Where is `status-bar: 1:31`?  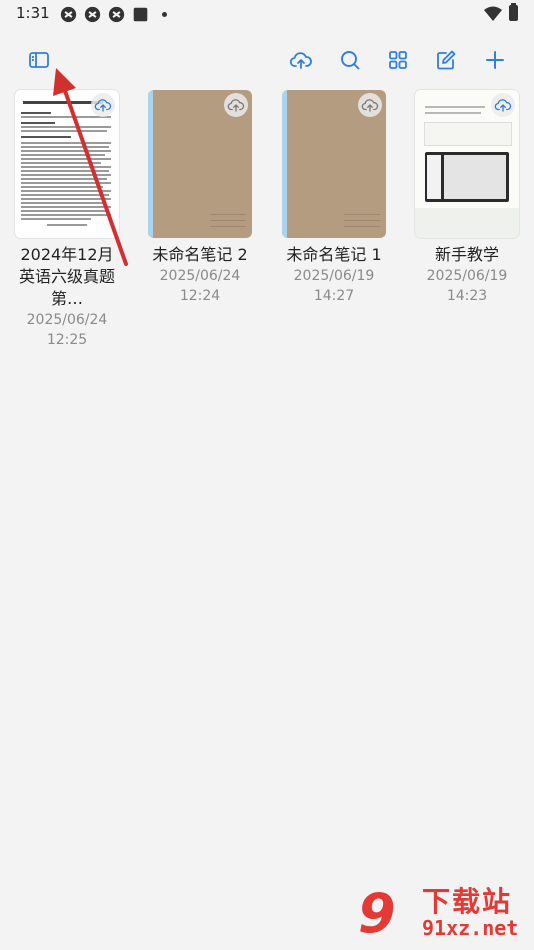
status-bar: 1:31 is located at coordinates (267, 15).